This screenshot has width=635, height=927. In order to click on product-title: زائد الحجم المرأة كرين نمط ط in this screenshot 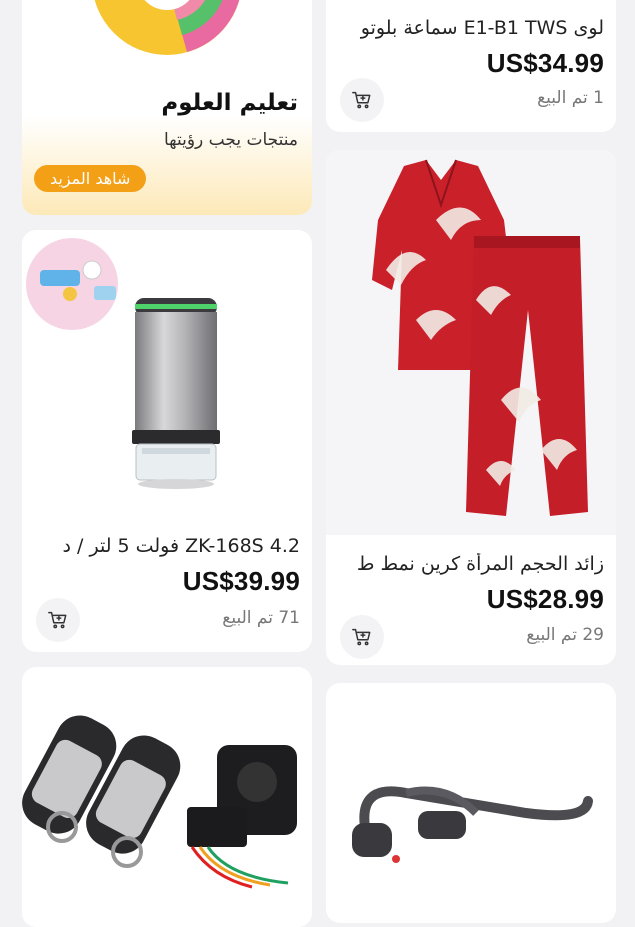, I will do `click(480, 564)`.